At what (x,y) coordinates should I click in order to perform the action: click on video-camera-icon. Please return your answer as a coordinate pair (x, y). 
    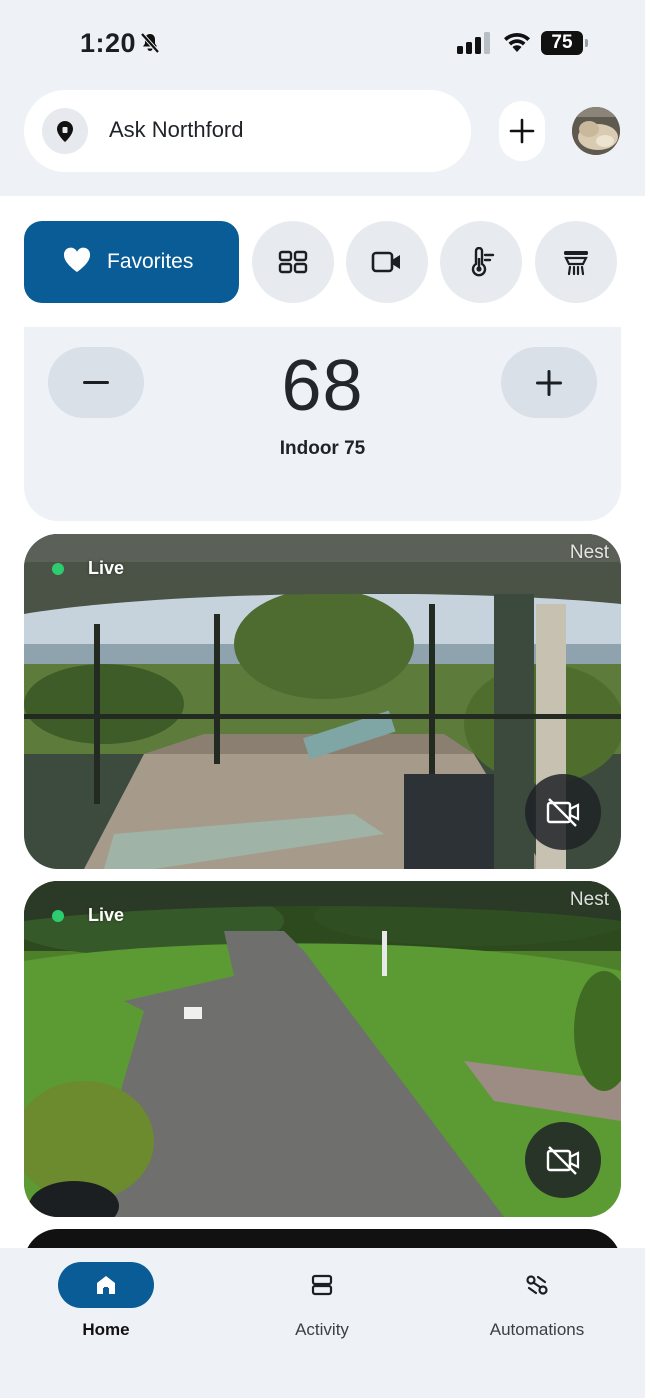
    Looking at the image, I should click on (385, 262).